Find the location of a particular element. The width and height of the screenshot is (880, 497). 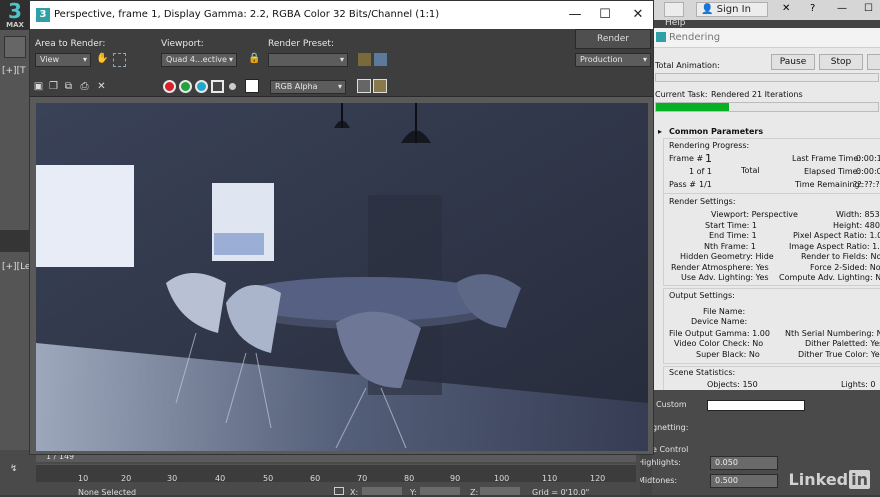

clear-icon: ✕ is located at coordinates (101, 86).